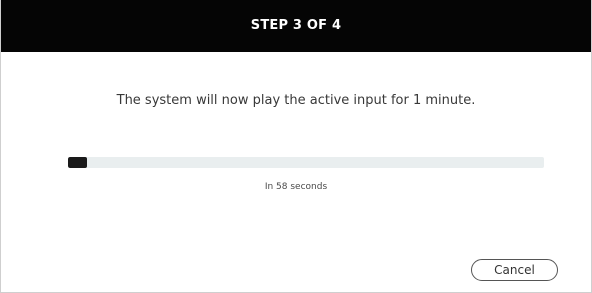  I want to click on step-title: STEP 3 OF 4, so click(296, 25).